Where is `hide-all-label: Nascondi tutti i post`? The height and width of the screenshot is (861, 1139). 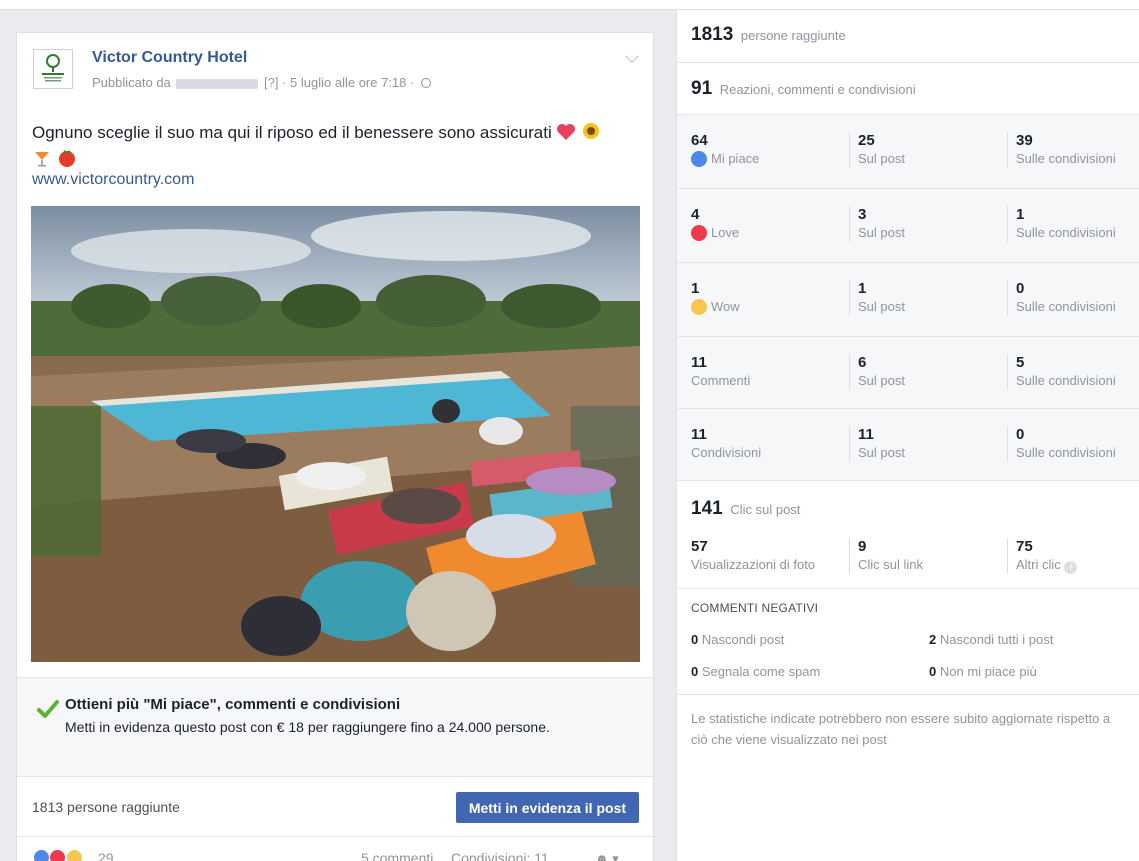
hide-all-label: Nascondi tutti i post is located at coordinates (996, 639).